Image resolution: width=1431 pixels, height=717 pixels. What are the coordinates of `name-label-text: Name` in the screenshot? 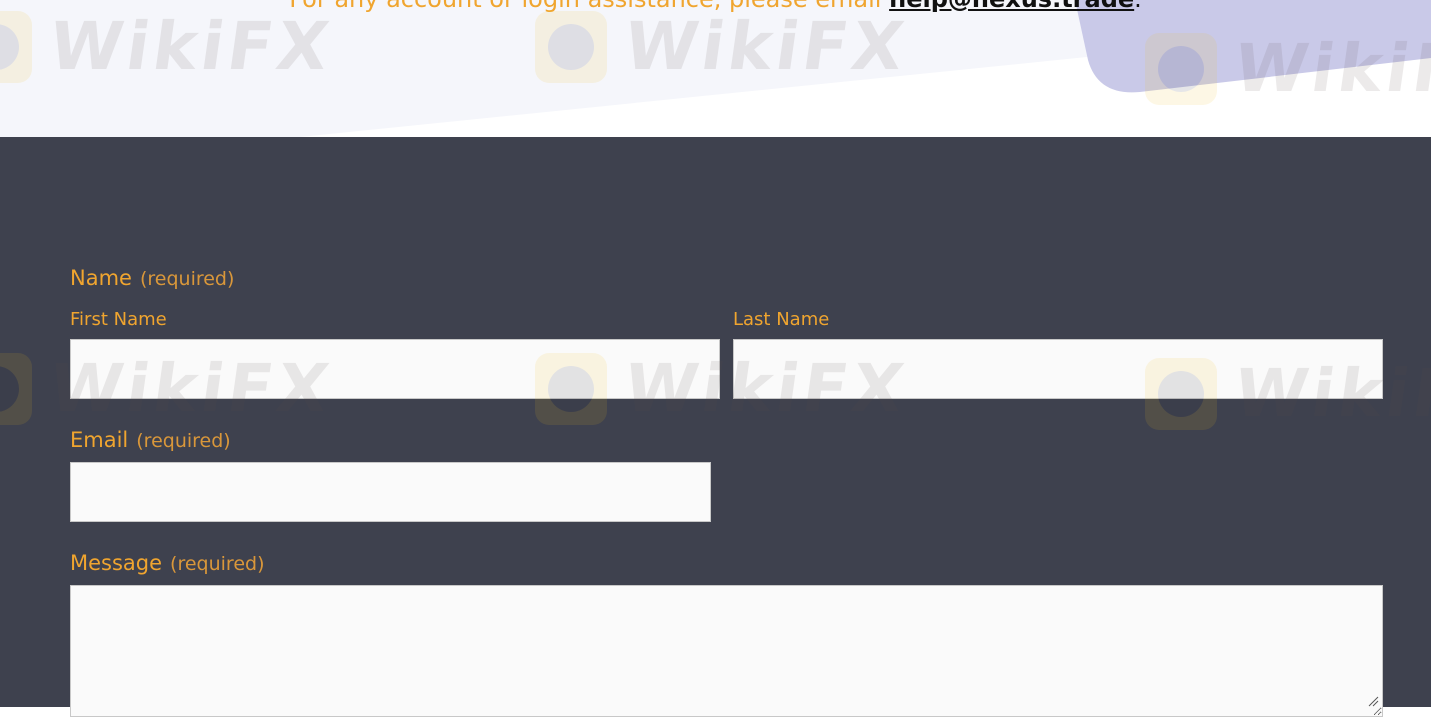 It's located at (101, 278).